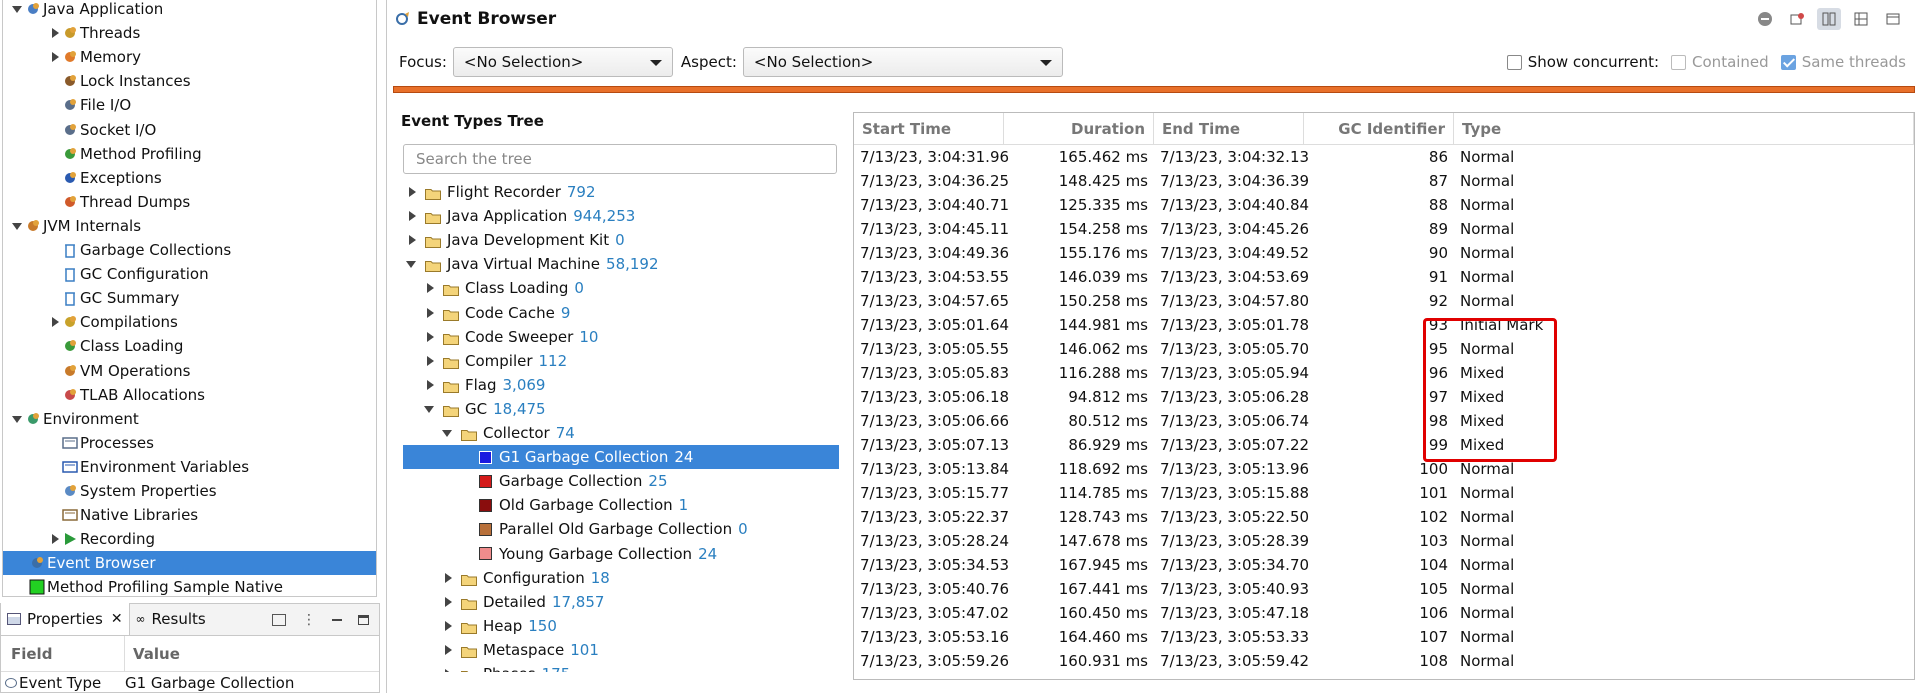  Describe the element at coordinates (621, 433) in the screenshot. I see `tree-item: Collector 74` at that location.